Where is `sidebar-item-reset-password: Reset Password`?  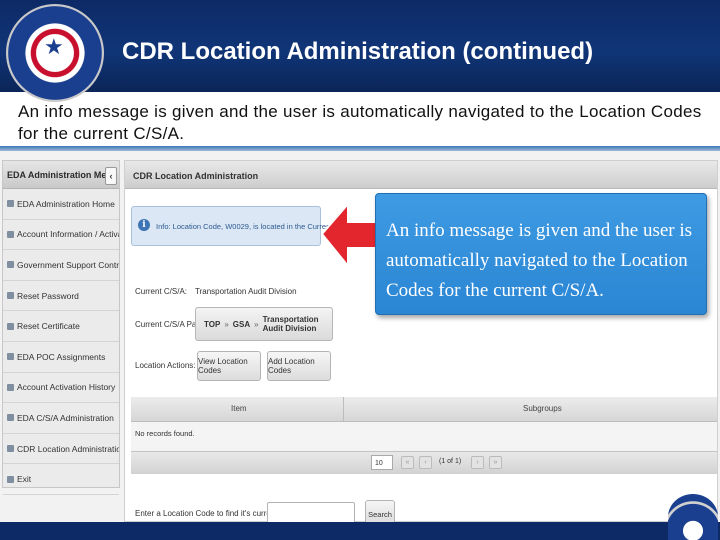
sidebar-item-reset-password: Reset Password is located at coordinates (61, 296).